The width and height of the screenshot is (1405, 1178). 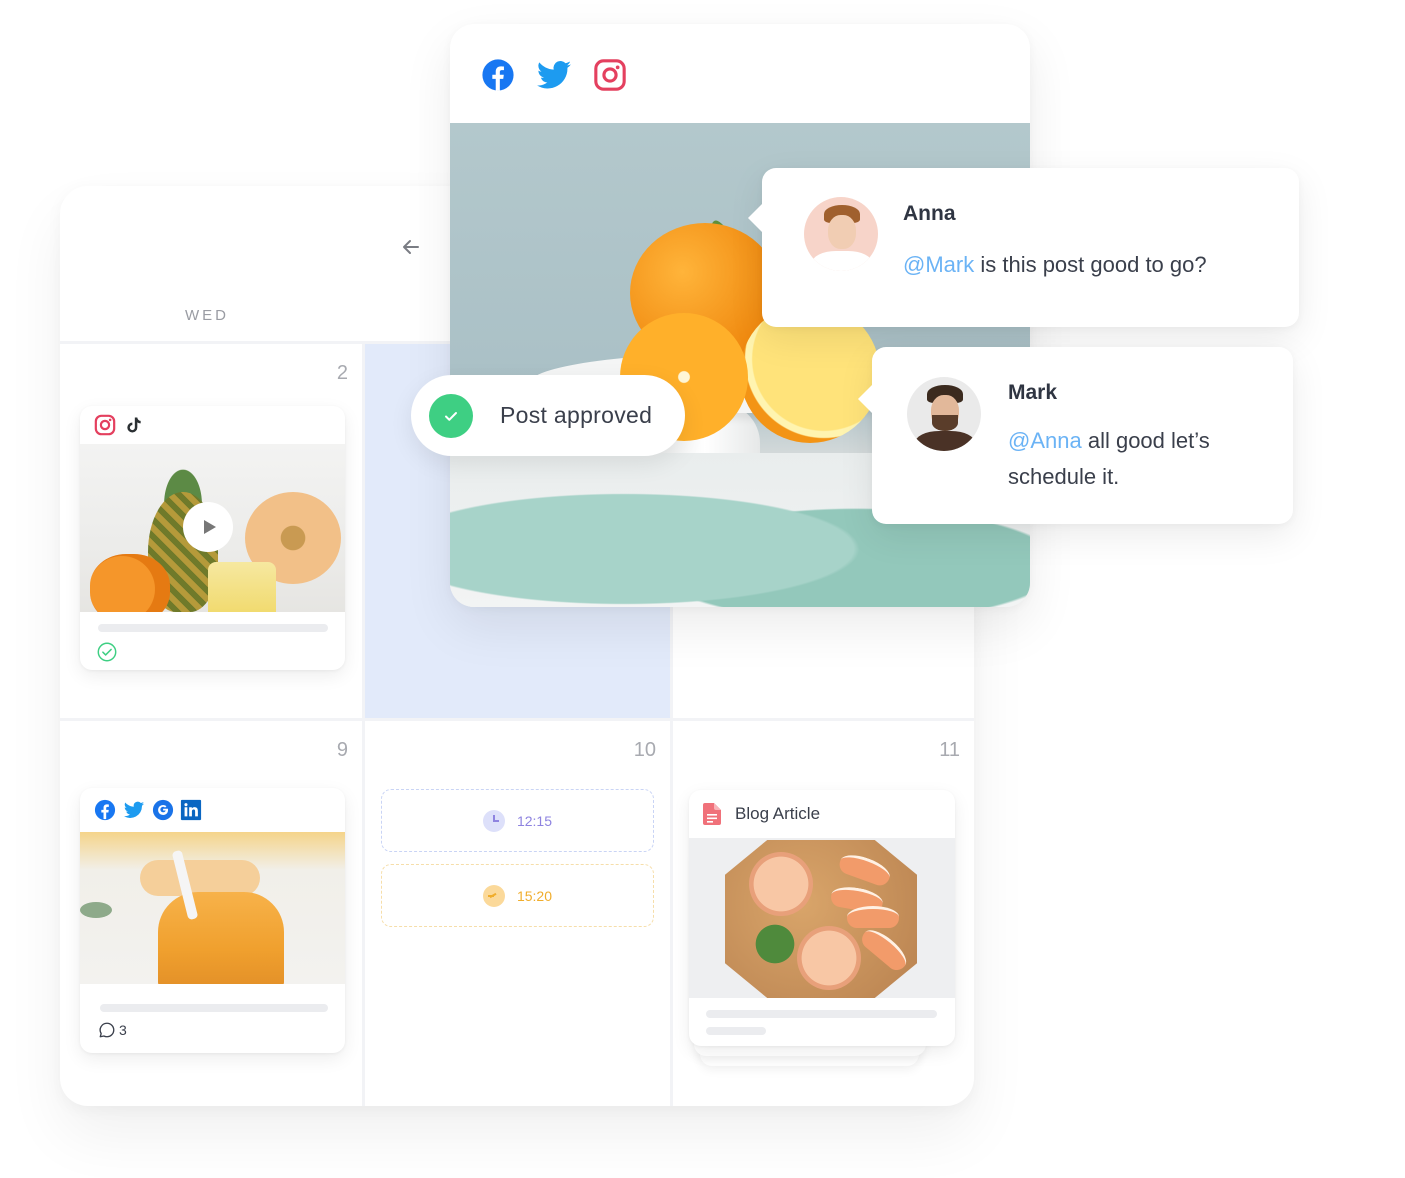 I want to click on video-post-card, so click(x=212, y=538).